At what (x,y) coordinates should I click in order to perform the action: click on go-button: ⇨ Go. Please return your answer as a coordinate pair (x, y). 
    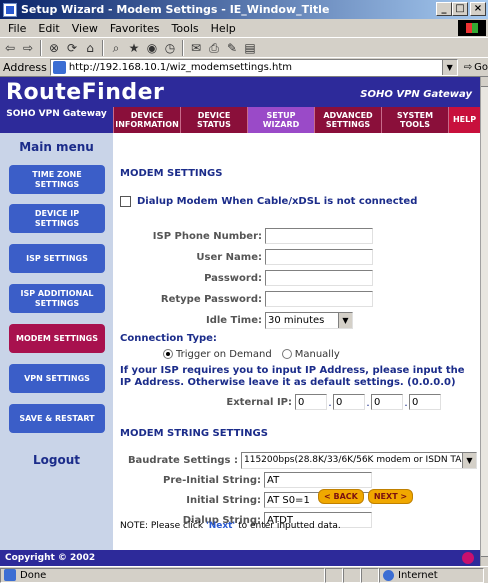
    Looking at the image, I should click on (476, 67).